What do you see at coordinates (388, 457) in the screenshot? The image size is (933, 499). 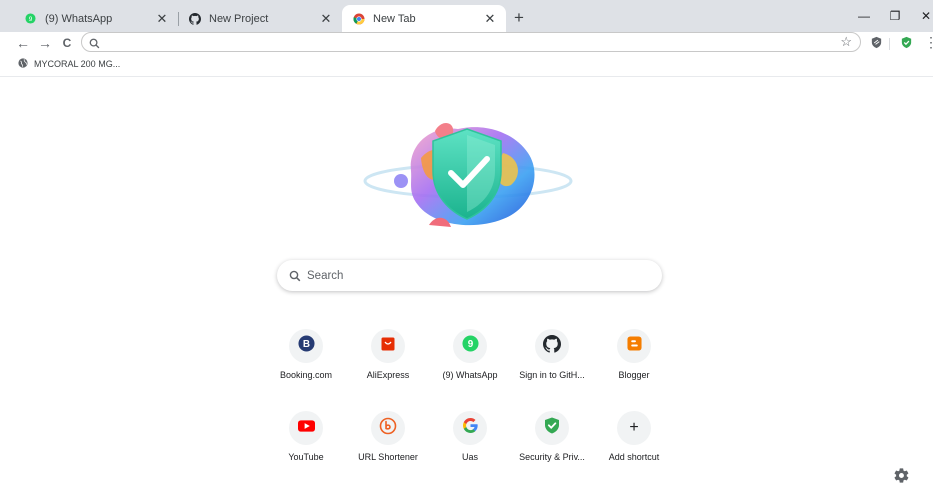 I see `shortcut-label: URL Shortener` at bounding box center [388, 457].